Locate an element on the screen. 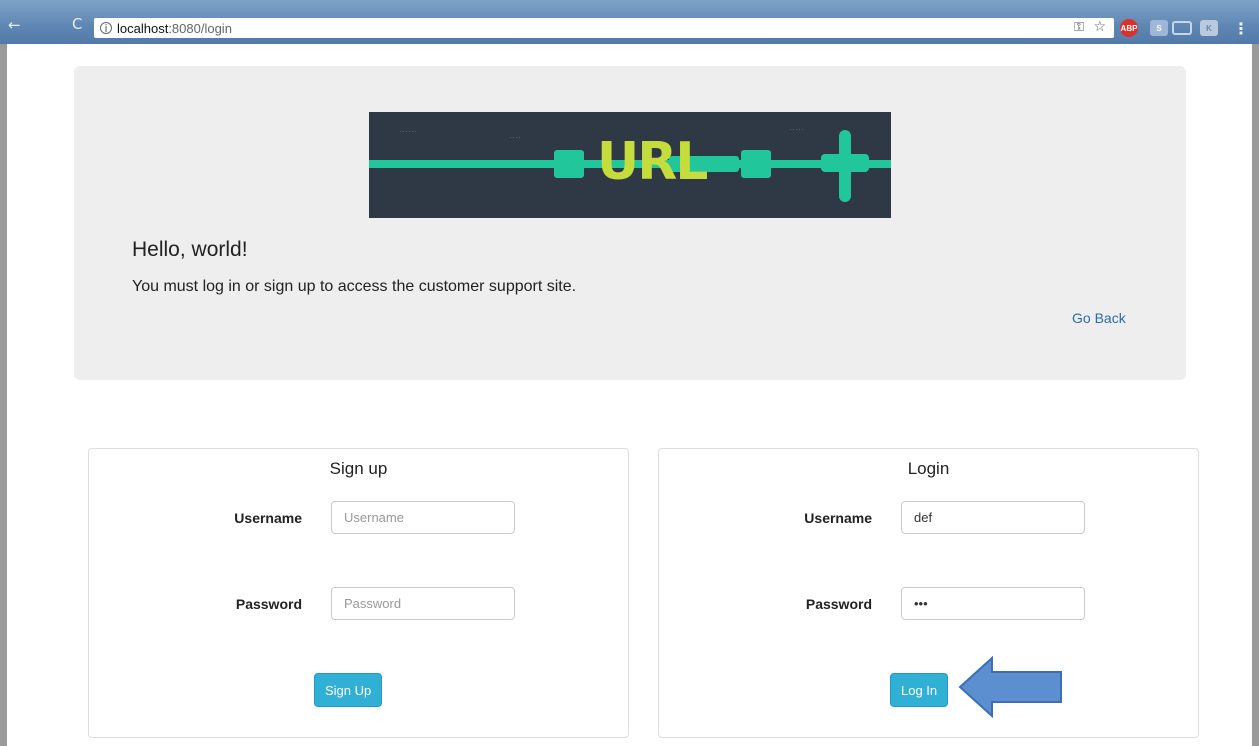 The height and width of the screenshot is (746, 1259). signup-title: Sign up is located at coordinates (358, 468).